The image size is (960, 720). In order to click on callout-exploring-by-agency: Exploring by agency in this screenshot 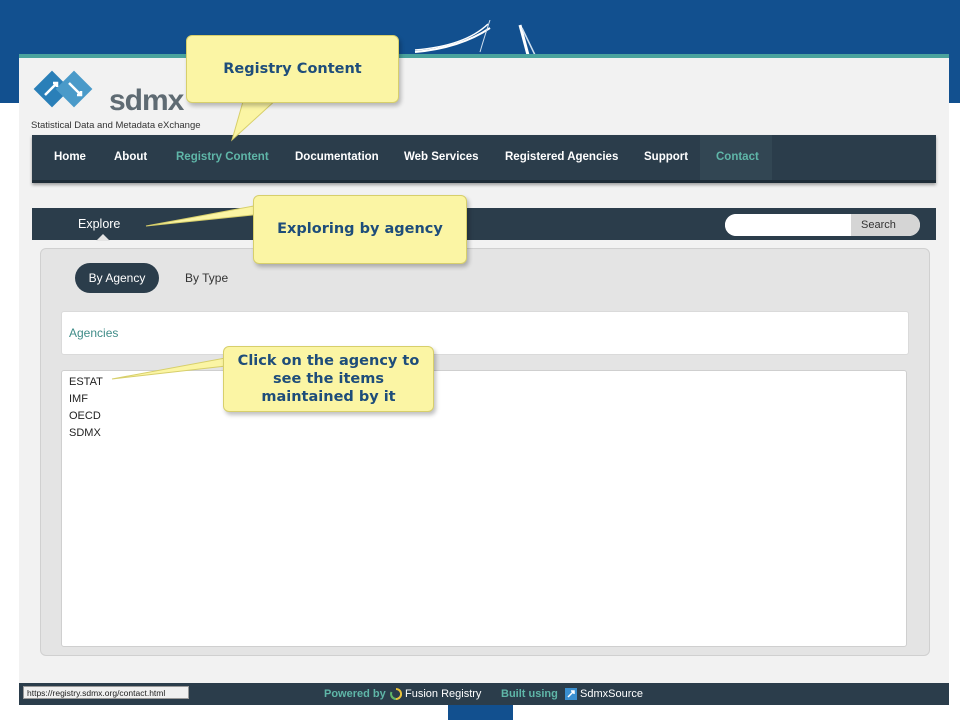, I will do `click(360, 229)`.